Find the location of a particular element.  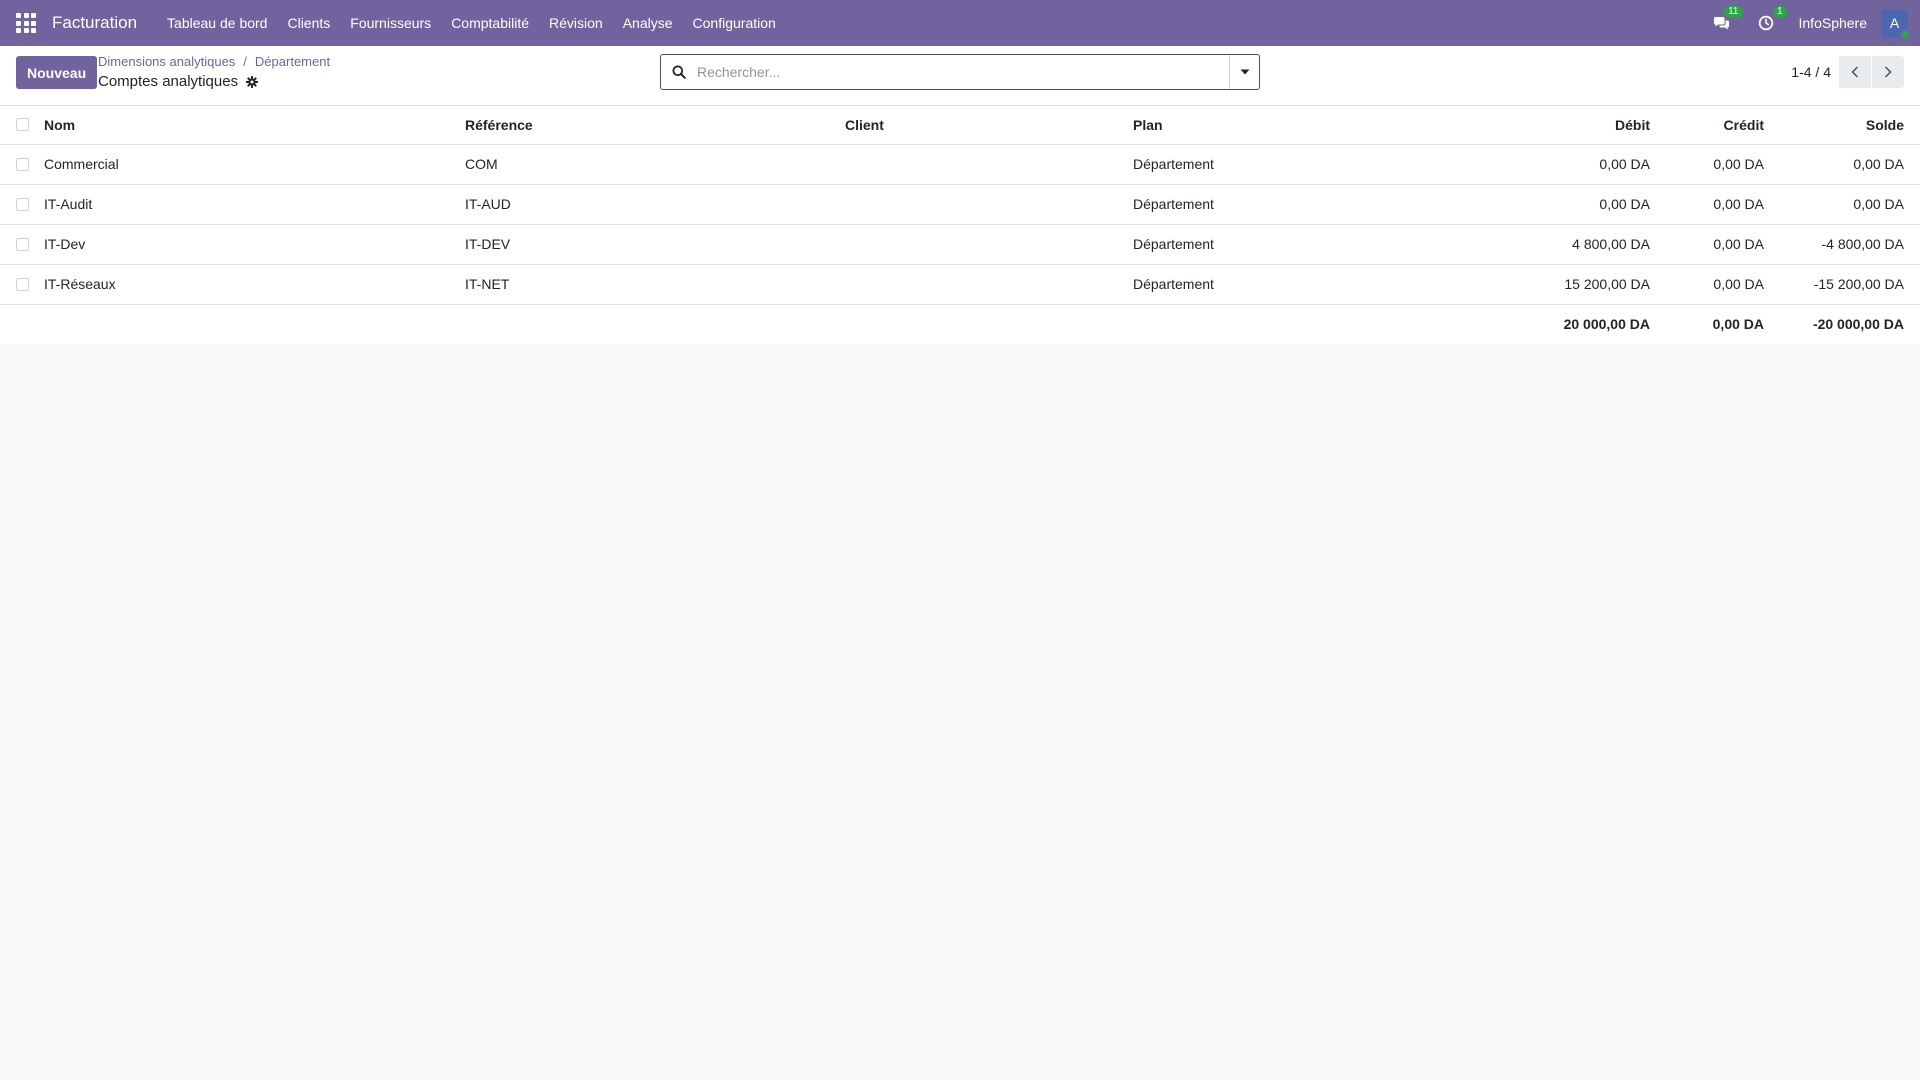

chevron-right-icon is located at coordinates (1888, 72).